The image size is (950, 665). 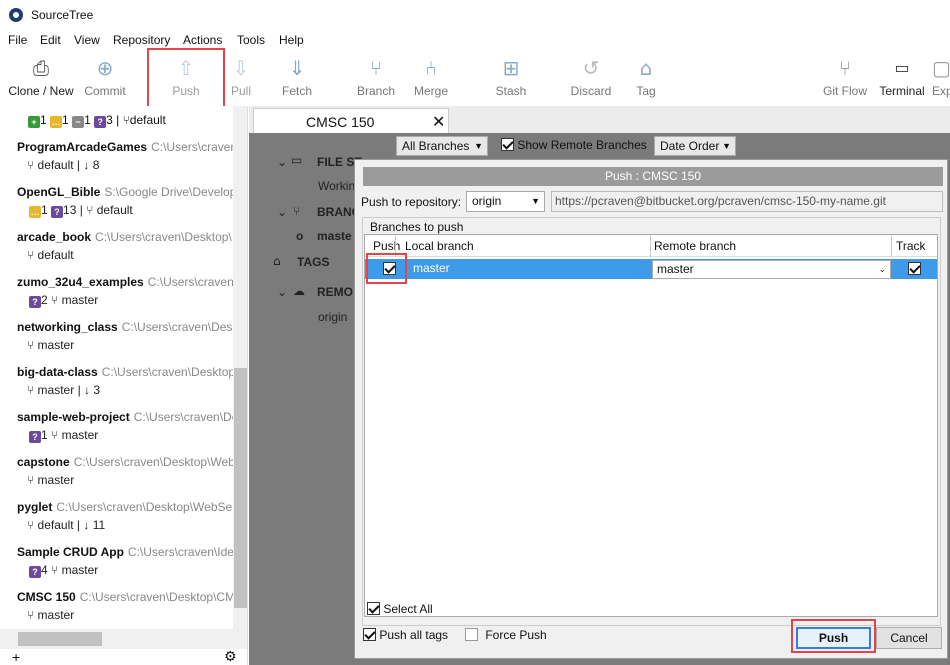 What do you see at coordinates (771, 269) in the screenshot?
I see `remote-branch-select: master ⌄` at bounding box center [771, 269].